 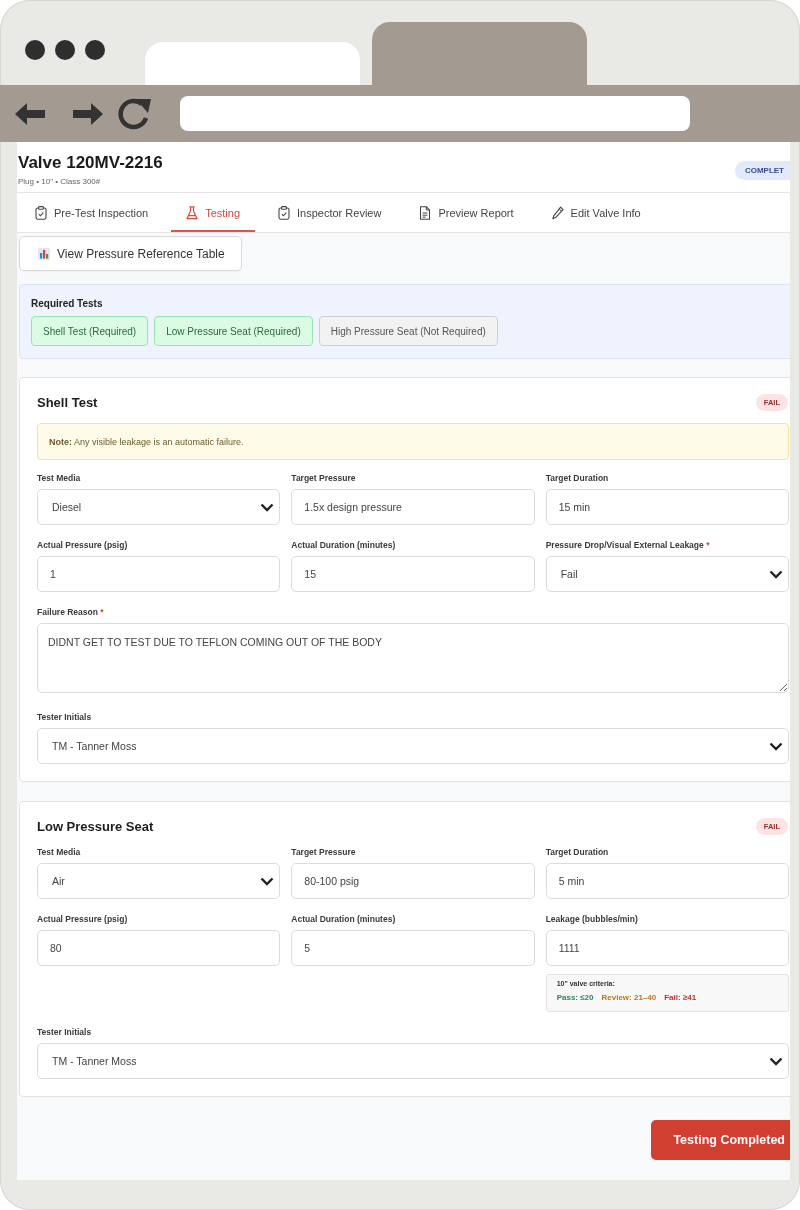 What do you see at coordinates (330, 212) in the screenshot?
I see `tab: Inspector Review` at bounding box center [330, 212].